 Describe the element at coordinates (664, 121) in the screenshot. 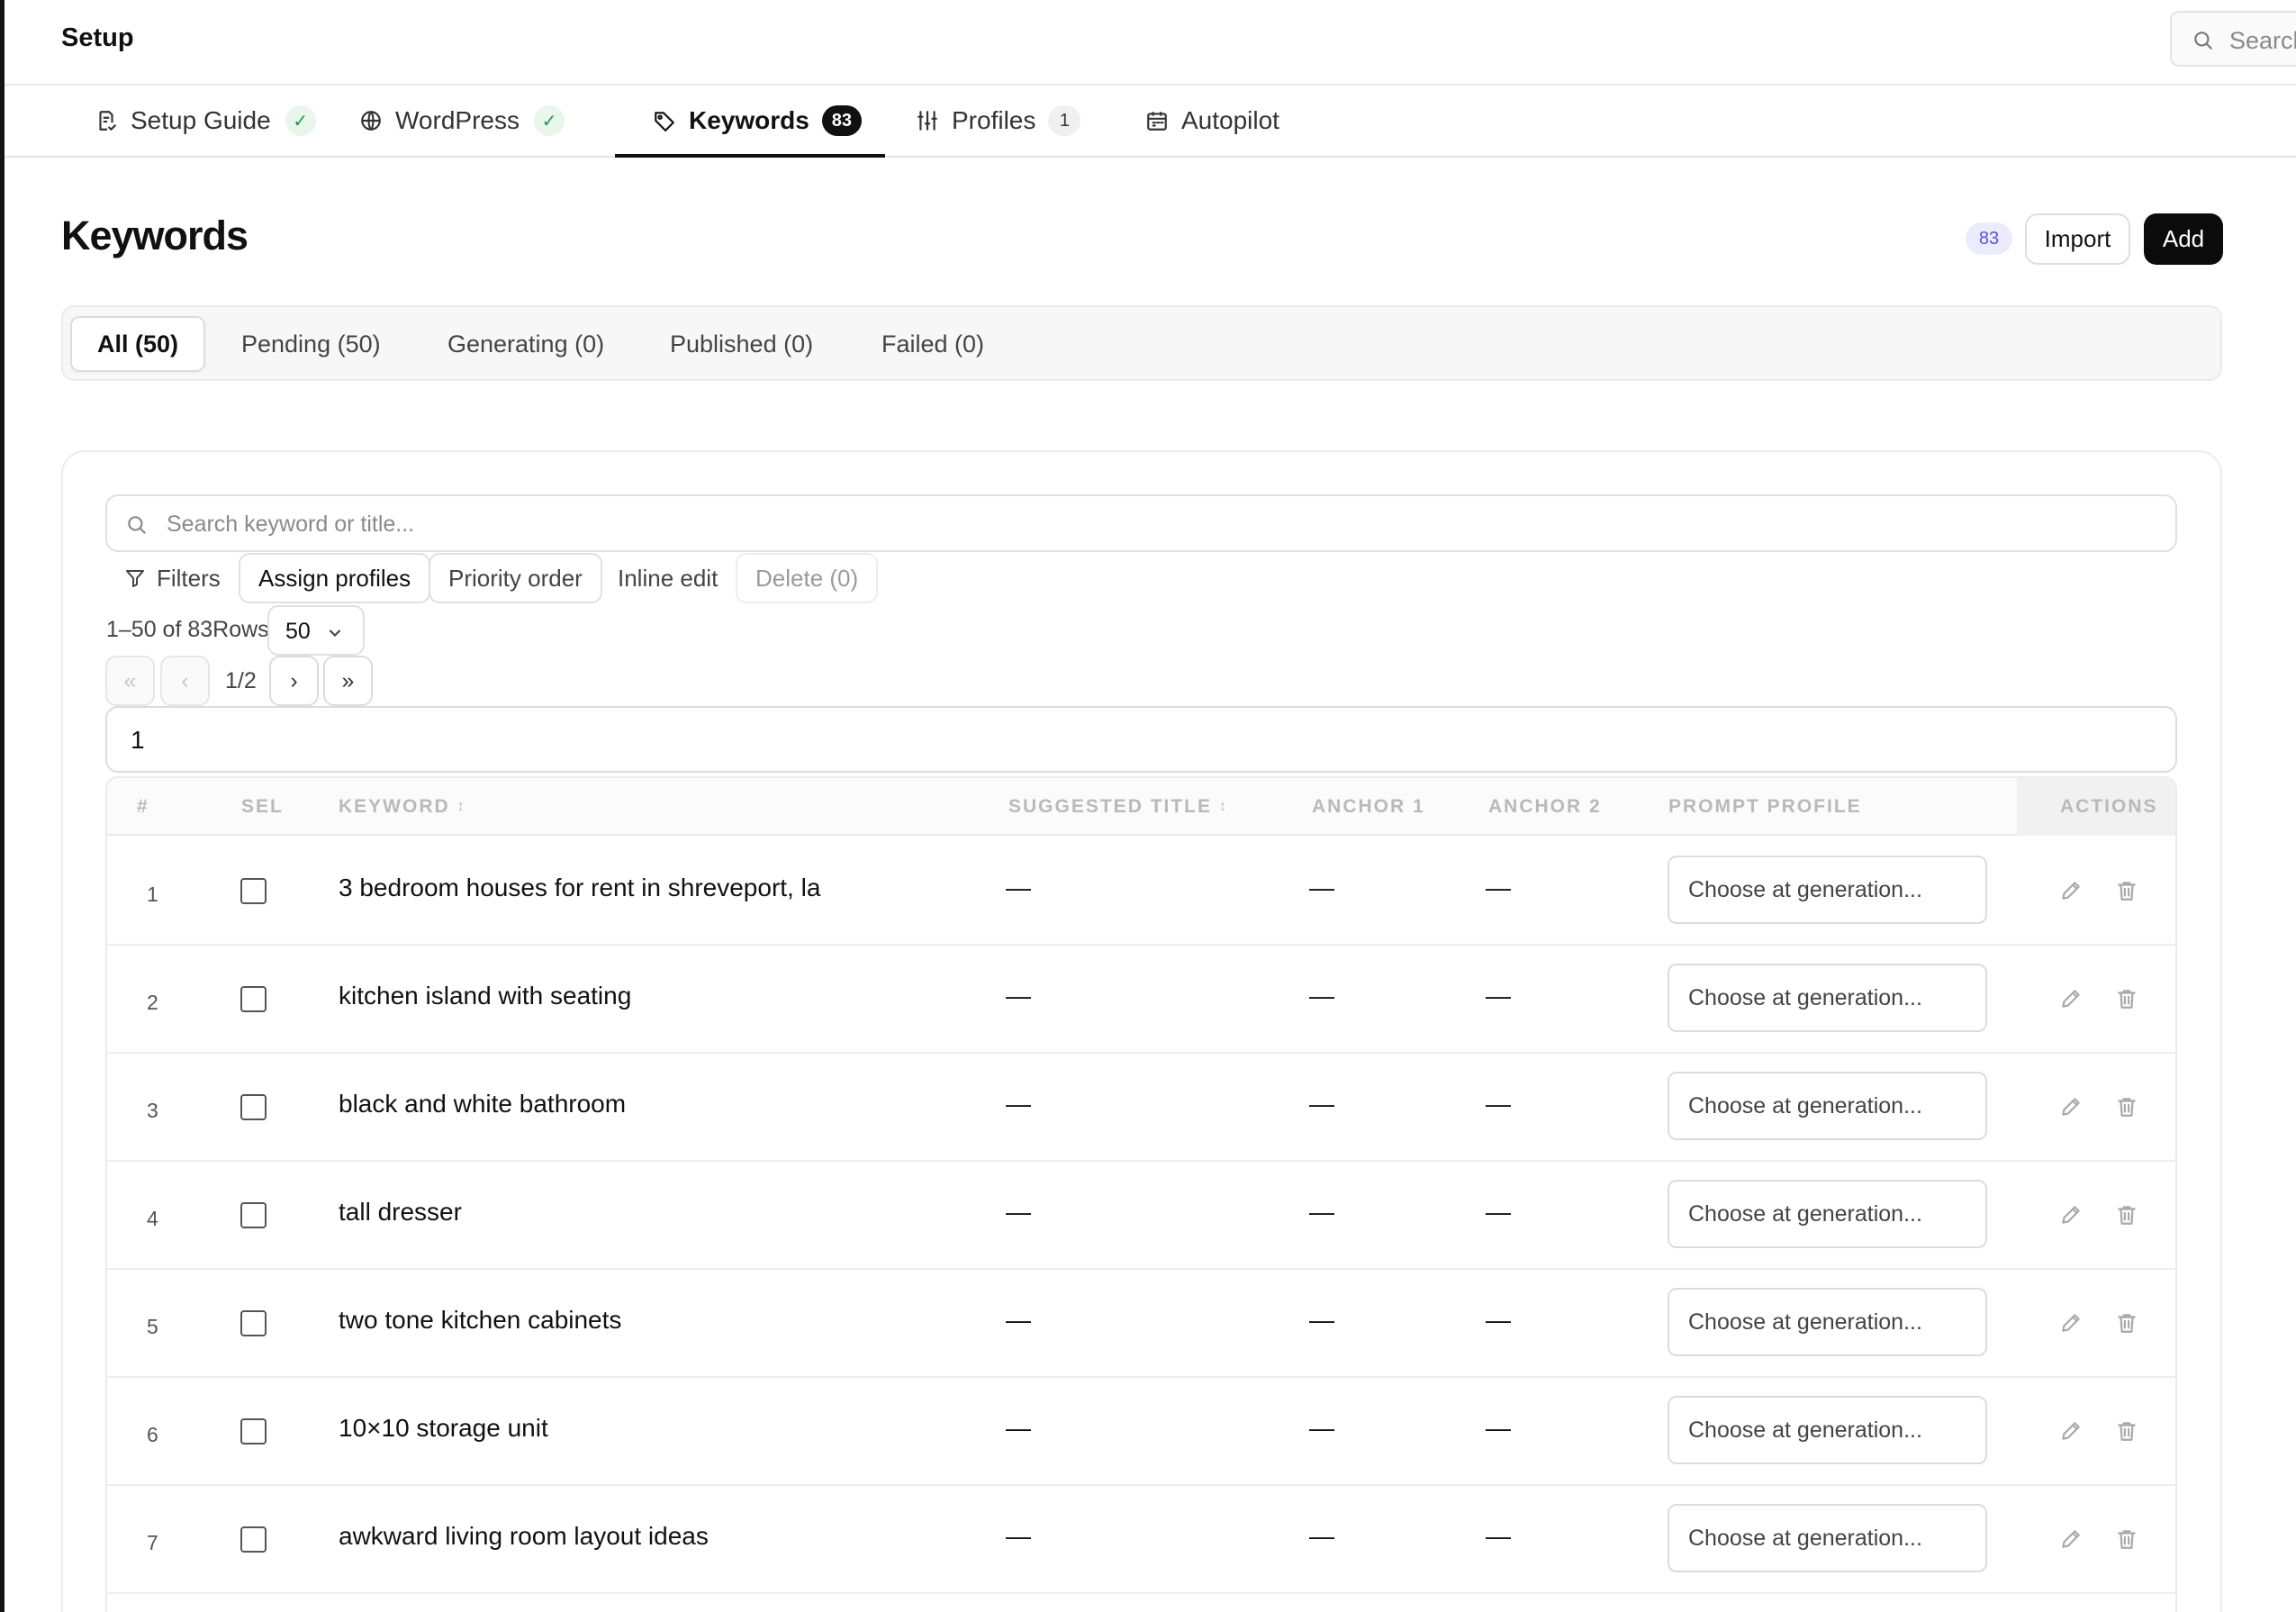

I see `tag-icon` at that location.